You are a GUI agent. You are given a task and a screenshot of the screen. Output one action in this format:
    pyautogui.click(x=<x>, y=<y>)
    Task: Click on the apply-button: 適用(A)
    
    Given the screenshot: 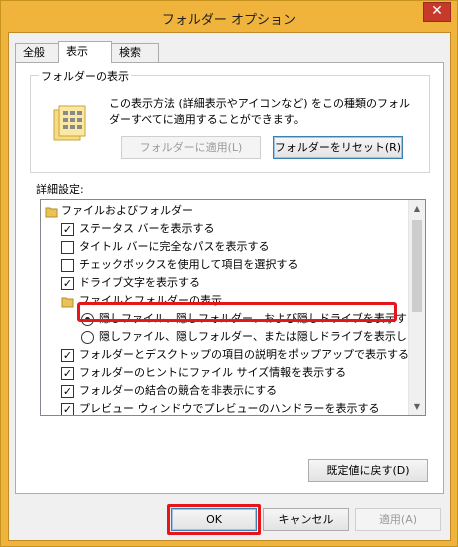 What is the action you would take?
    pyautogui.click(x=398, y=519)
    